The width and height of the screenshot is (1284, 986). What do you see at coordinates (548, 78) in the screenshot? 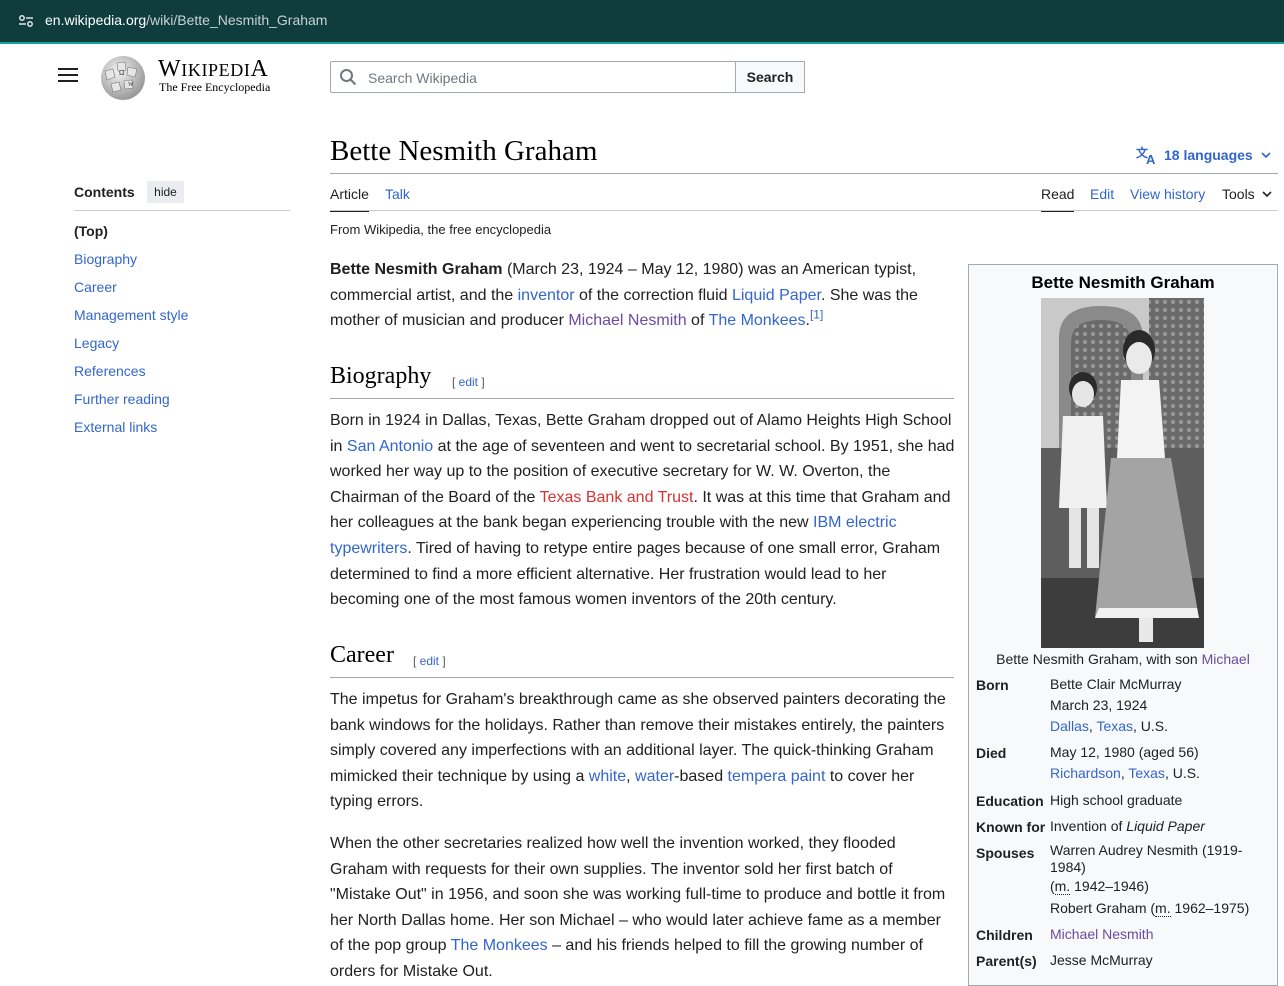
I see `search-input` at bounding box center [548, 78].